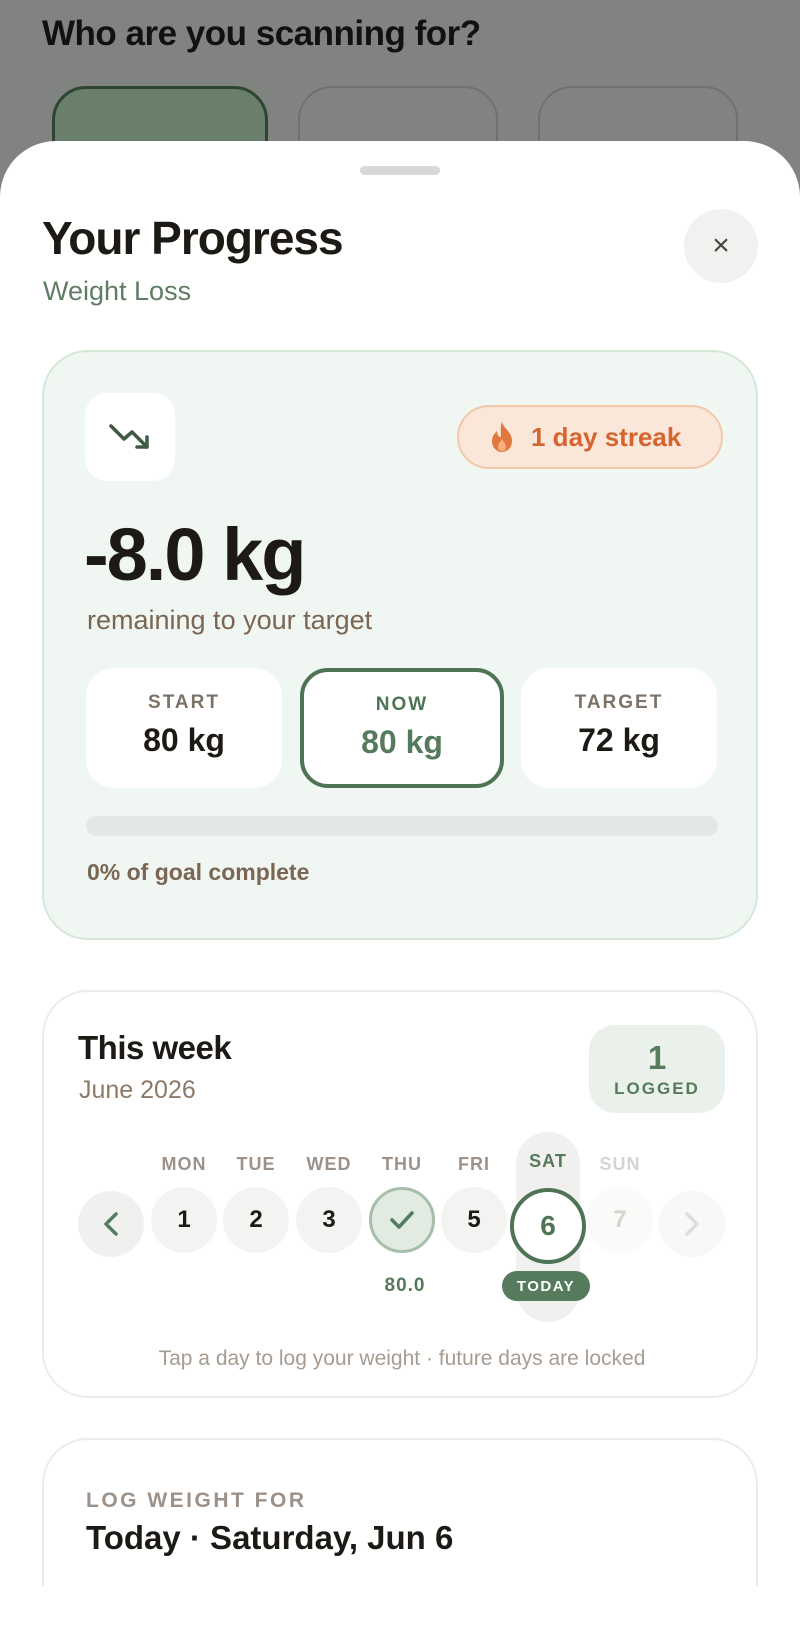  What do you see at coordinates (198, 872) in the screenshot?
I see `goal-complete-text: 0% of goal complete` at bounding box center [198, 872].